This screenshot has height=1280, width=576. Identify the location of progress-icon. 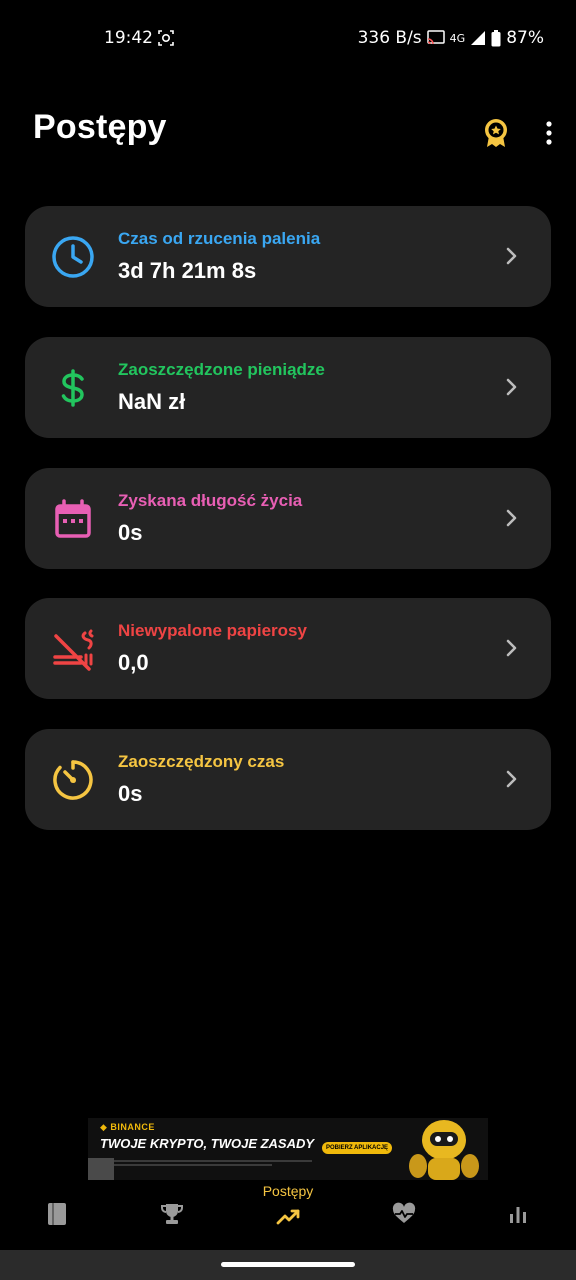
(288, 1217).